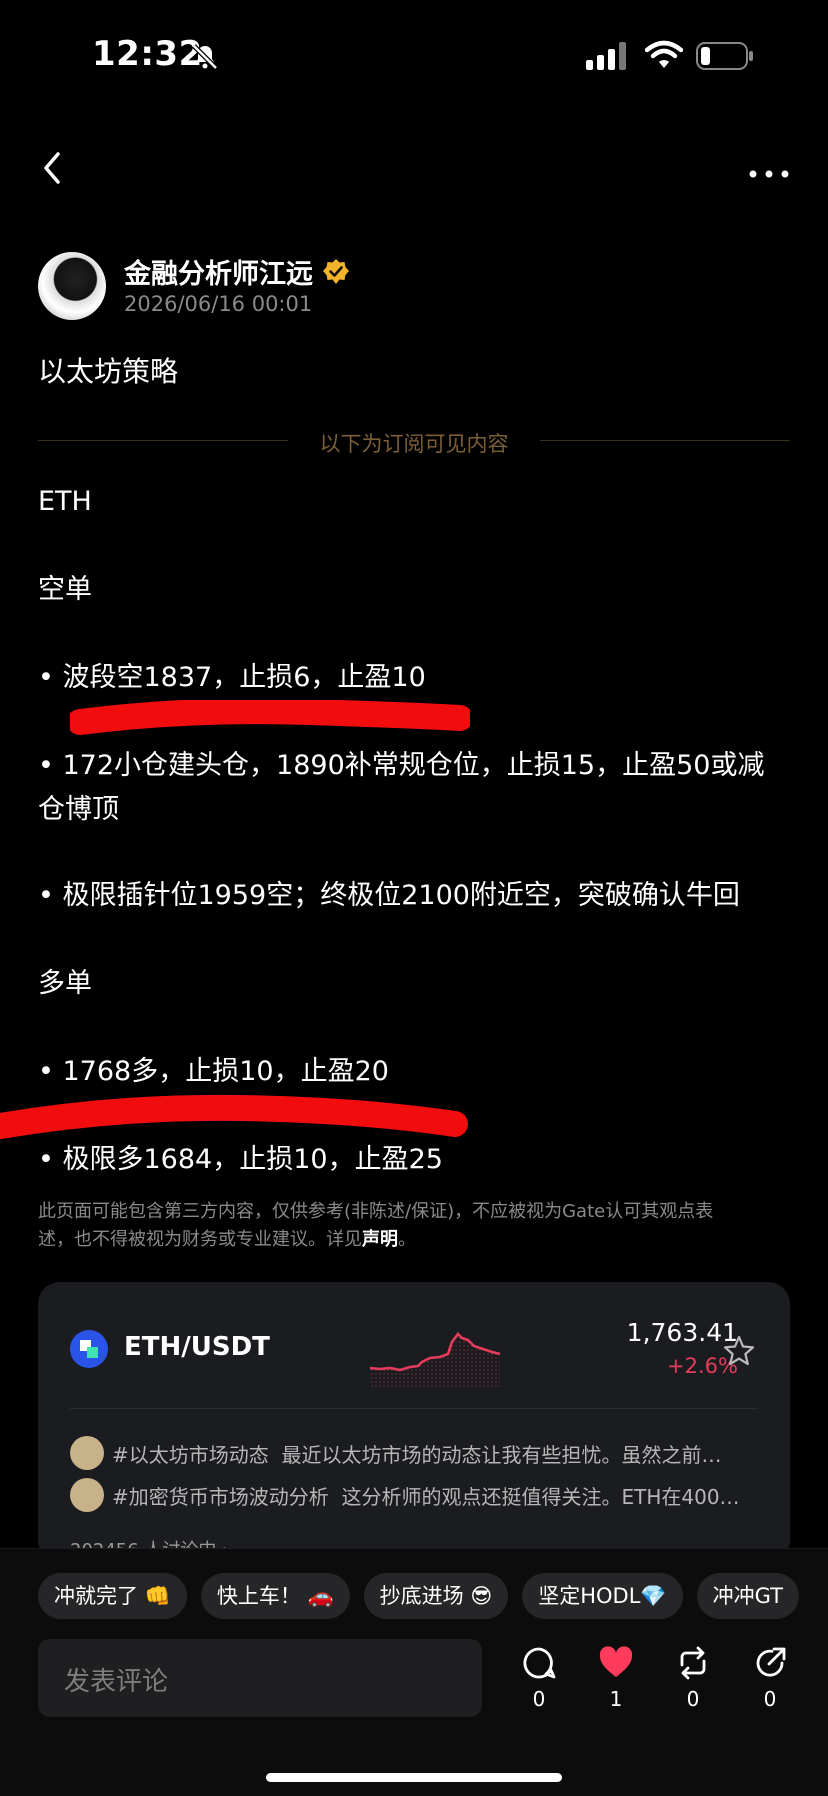 Image resolution: width=828 pixels, height=1796 pixels. I want to click on post-line-short-2: • 172小仓建头仓，1890补常规仓位，止损15，止盈50或减, so click(401, 765).